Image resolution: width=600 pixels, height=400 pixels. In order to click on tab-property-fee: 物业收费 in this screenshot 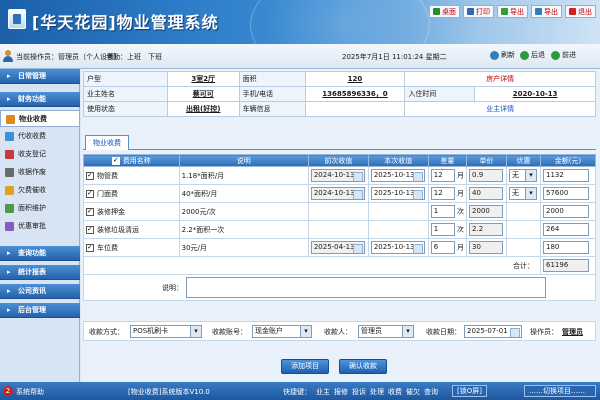, I will do `click(107, 142)`.